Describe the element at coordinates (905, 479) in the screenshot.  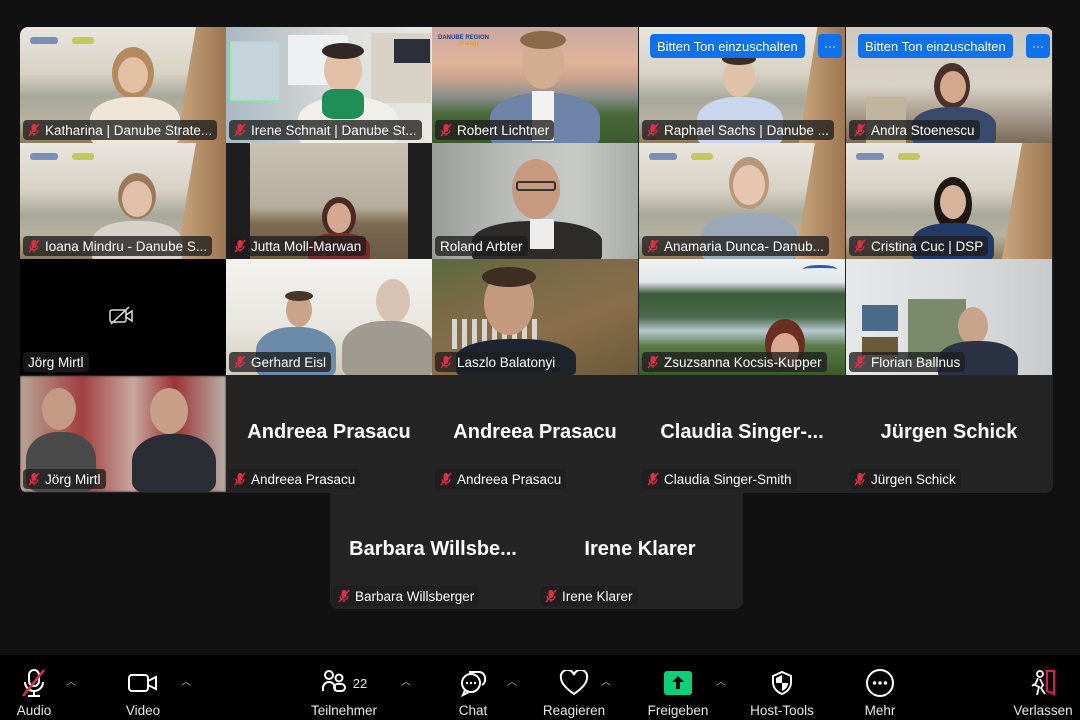
I see `participant-name-tag: Jürgen Schick` at that location.